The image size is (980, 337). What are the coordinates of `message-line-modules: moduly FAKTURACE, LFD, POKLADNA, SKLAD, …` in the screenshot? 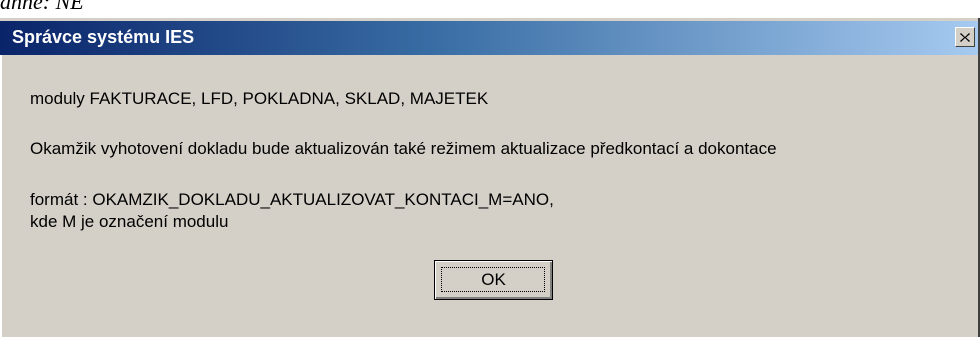 It's located at (259, 98).